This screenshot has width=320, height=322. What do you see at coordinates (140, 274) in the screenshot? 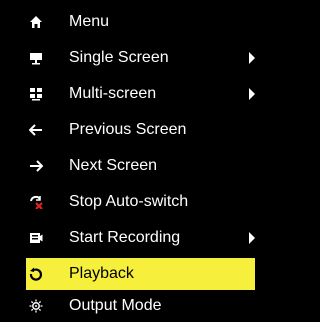
I see `menu-item-playback: Playback` at bounding box center [140, 274].